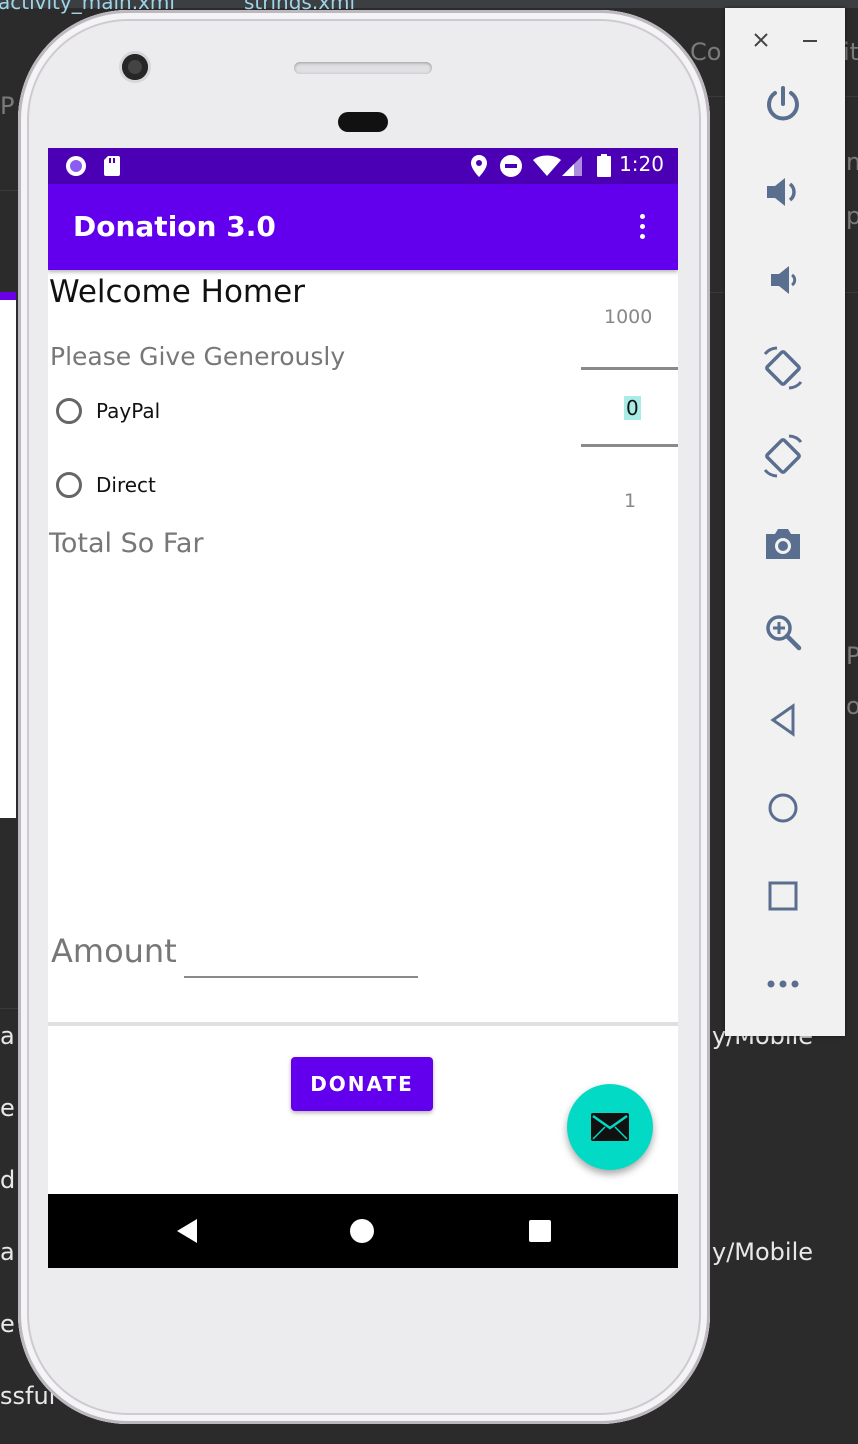  Describe the element at coordinates (850, 52) in the screenshot. I see `ide-text-fragment: it` at that location.